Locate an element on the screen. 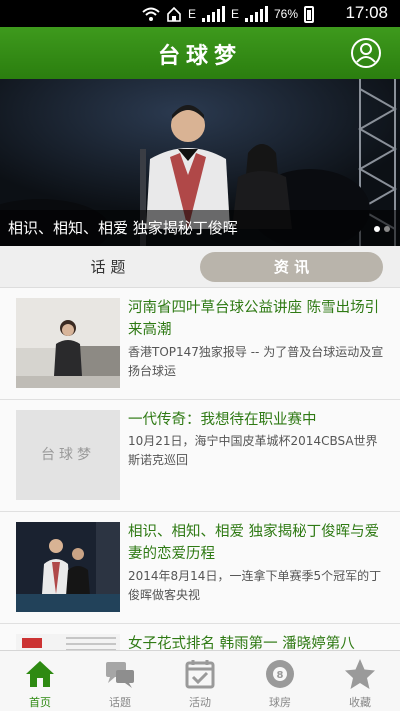  ranking-table-photo is located at coordinates (68, 642).